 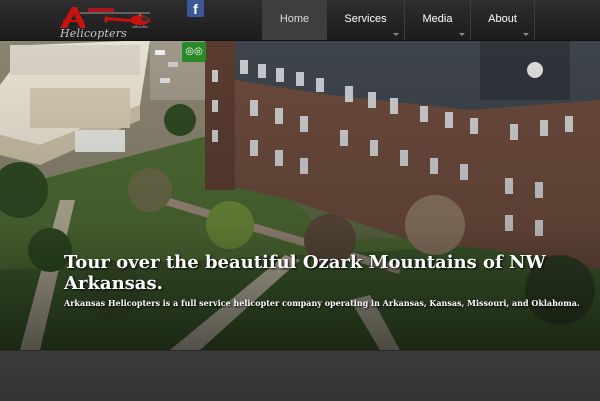 What do you see at coordinates (300, 375) in the screenshot?
I see `content-band` at bounding box center [300, 375].